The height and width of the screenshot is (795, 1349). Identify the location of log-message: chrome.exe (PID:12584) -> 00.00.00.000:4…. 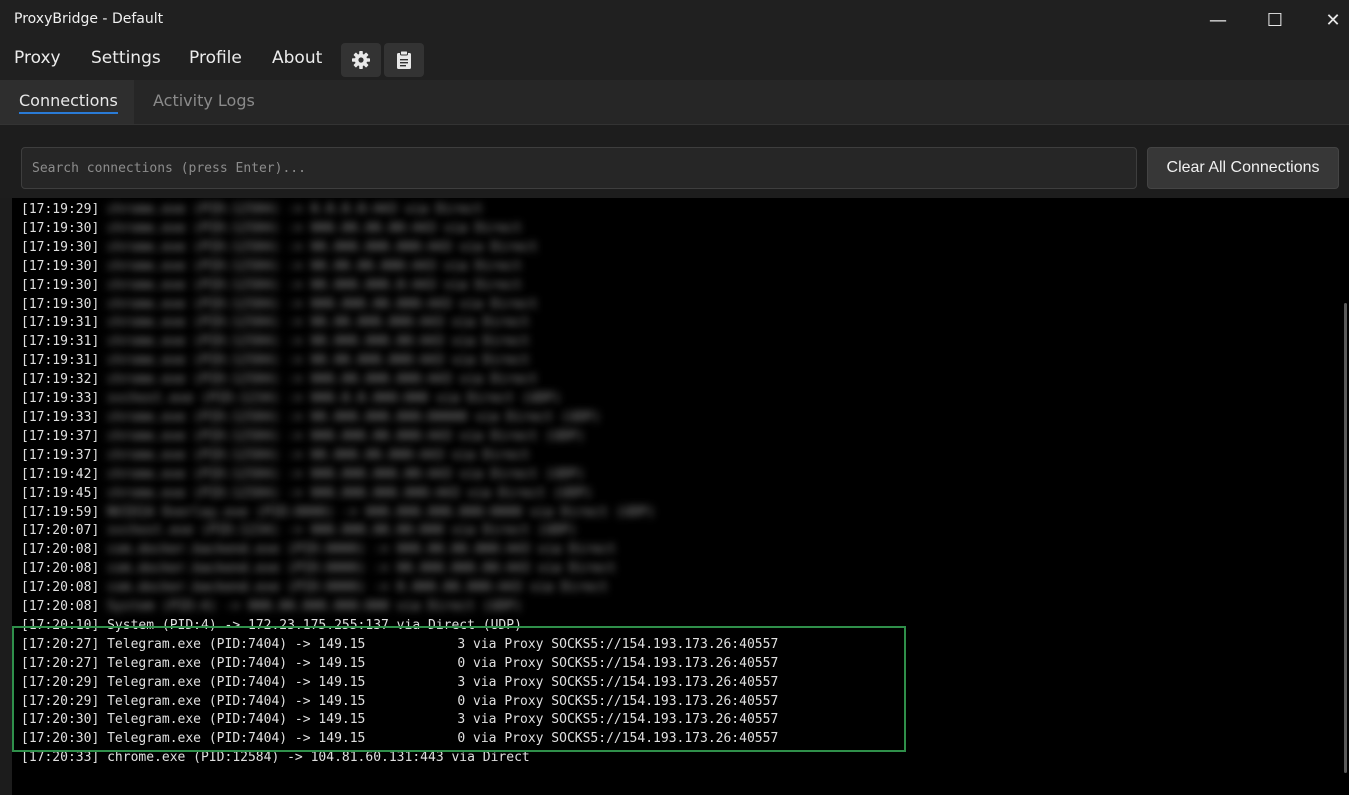
(314, 266).